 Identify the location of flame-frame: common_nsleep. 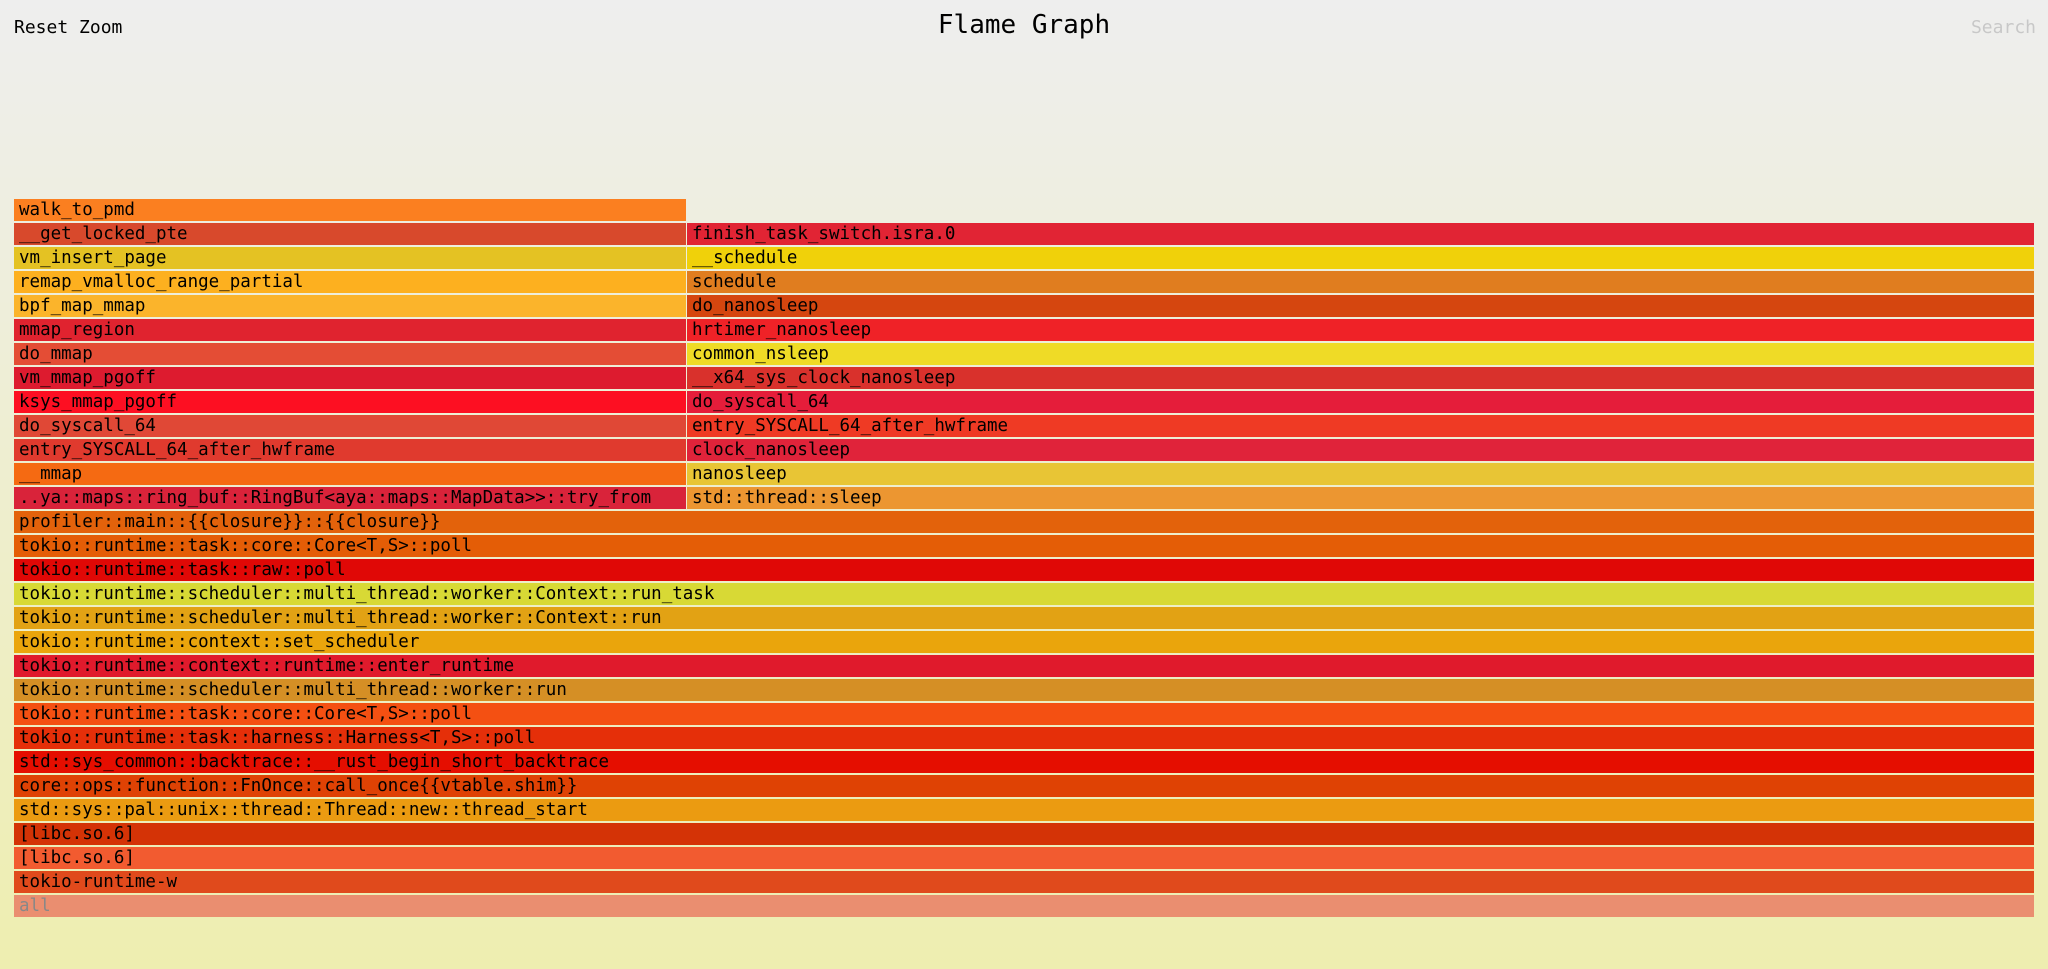
(1360, 354).